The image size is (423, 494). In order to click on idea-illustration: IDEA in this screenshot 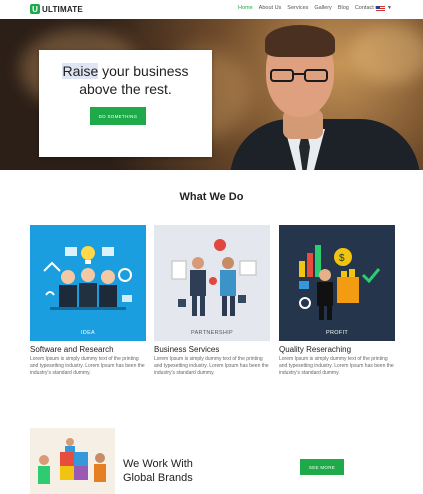, I will do `click(88, 283)`.